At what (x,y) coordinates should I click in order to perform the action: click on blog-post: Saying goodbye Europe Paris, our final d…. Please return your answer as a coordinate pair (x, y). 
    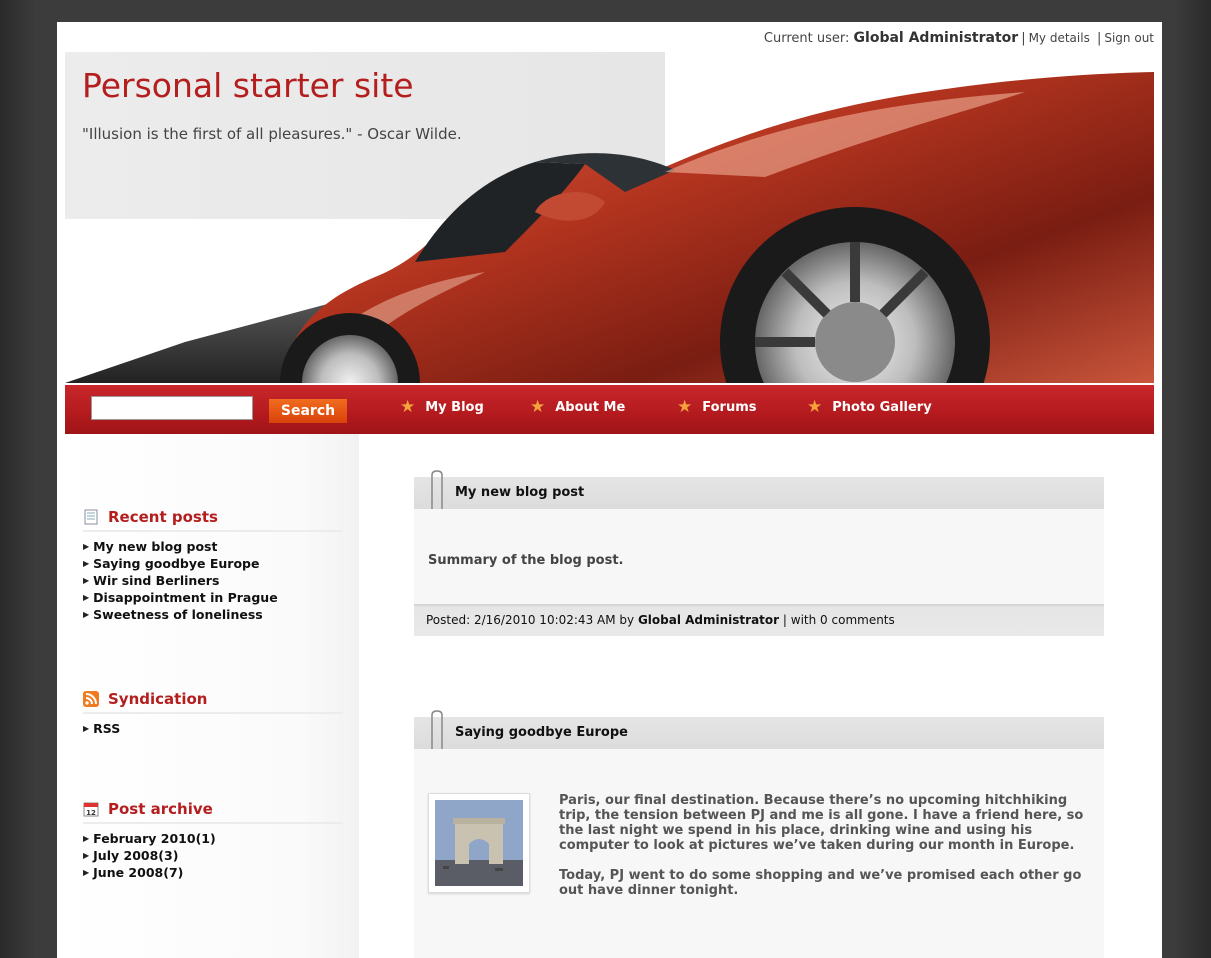
    Looking at the image, I should click on (759, 834).